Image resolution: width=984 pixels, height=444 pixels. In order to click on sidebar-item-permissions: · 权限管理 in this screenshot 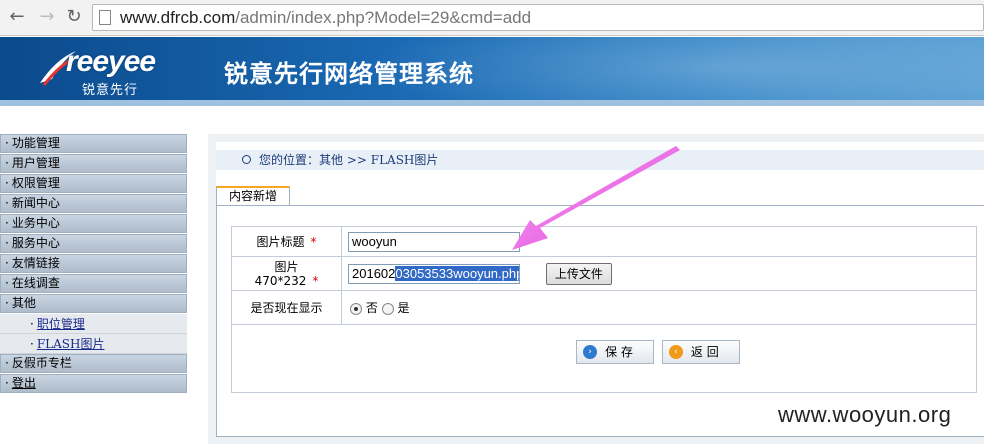, I will do `click(93, 183)`.